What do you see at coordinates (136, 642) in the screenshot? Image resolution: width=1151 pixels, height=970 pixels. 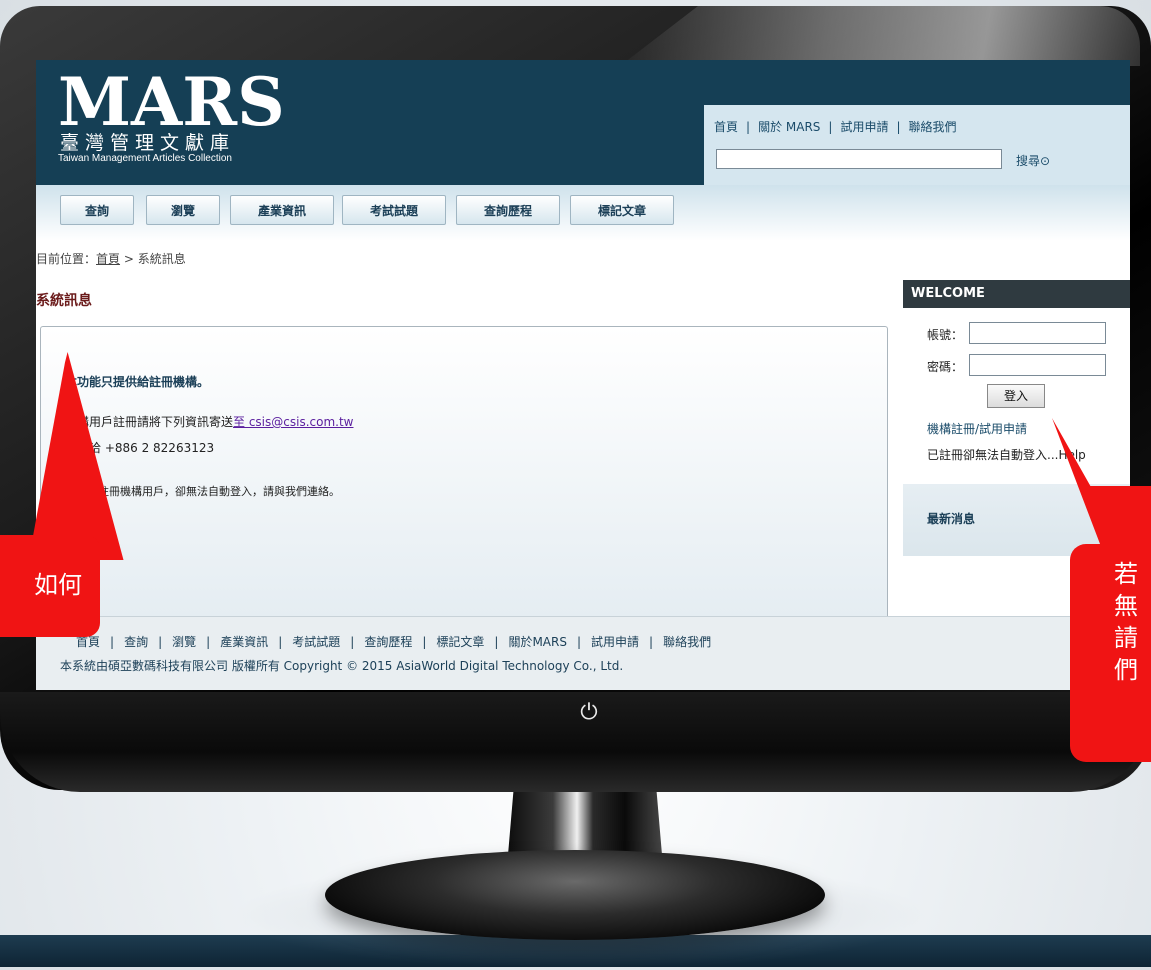 I see `footer-link-search: 查詢` at bounding box center [136, 642].